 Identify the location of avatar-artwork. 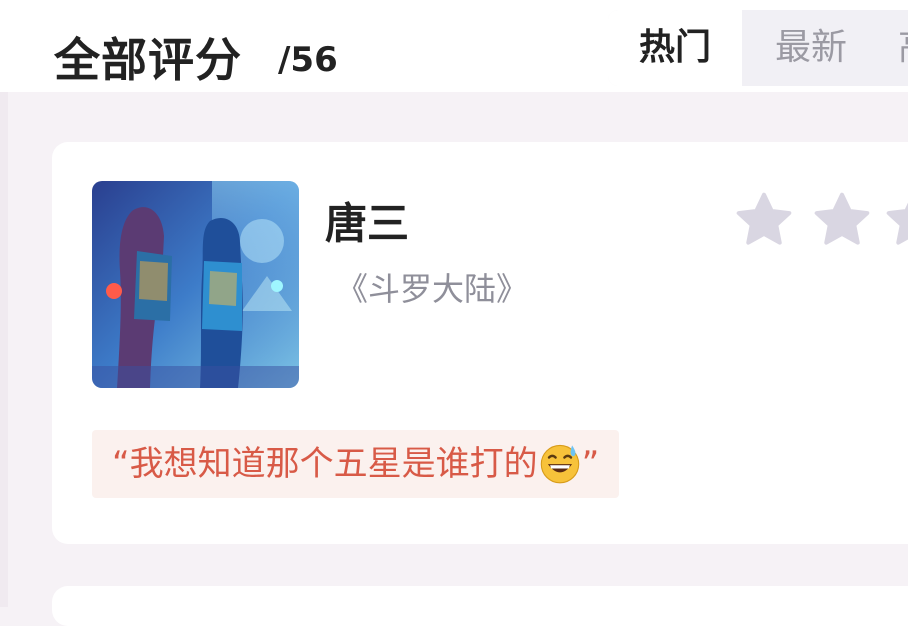
(195, 284).